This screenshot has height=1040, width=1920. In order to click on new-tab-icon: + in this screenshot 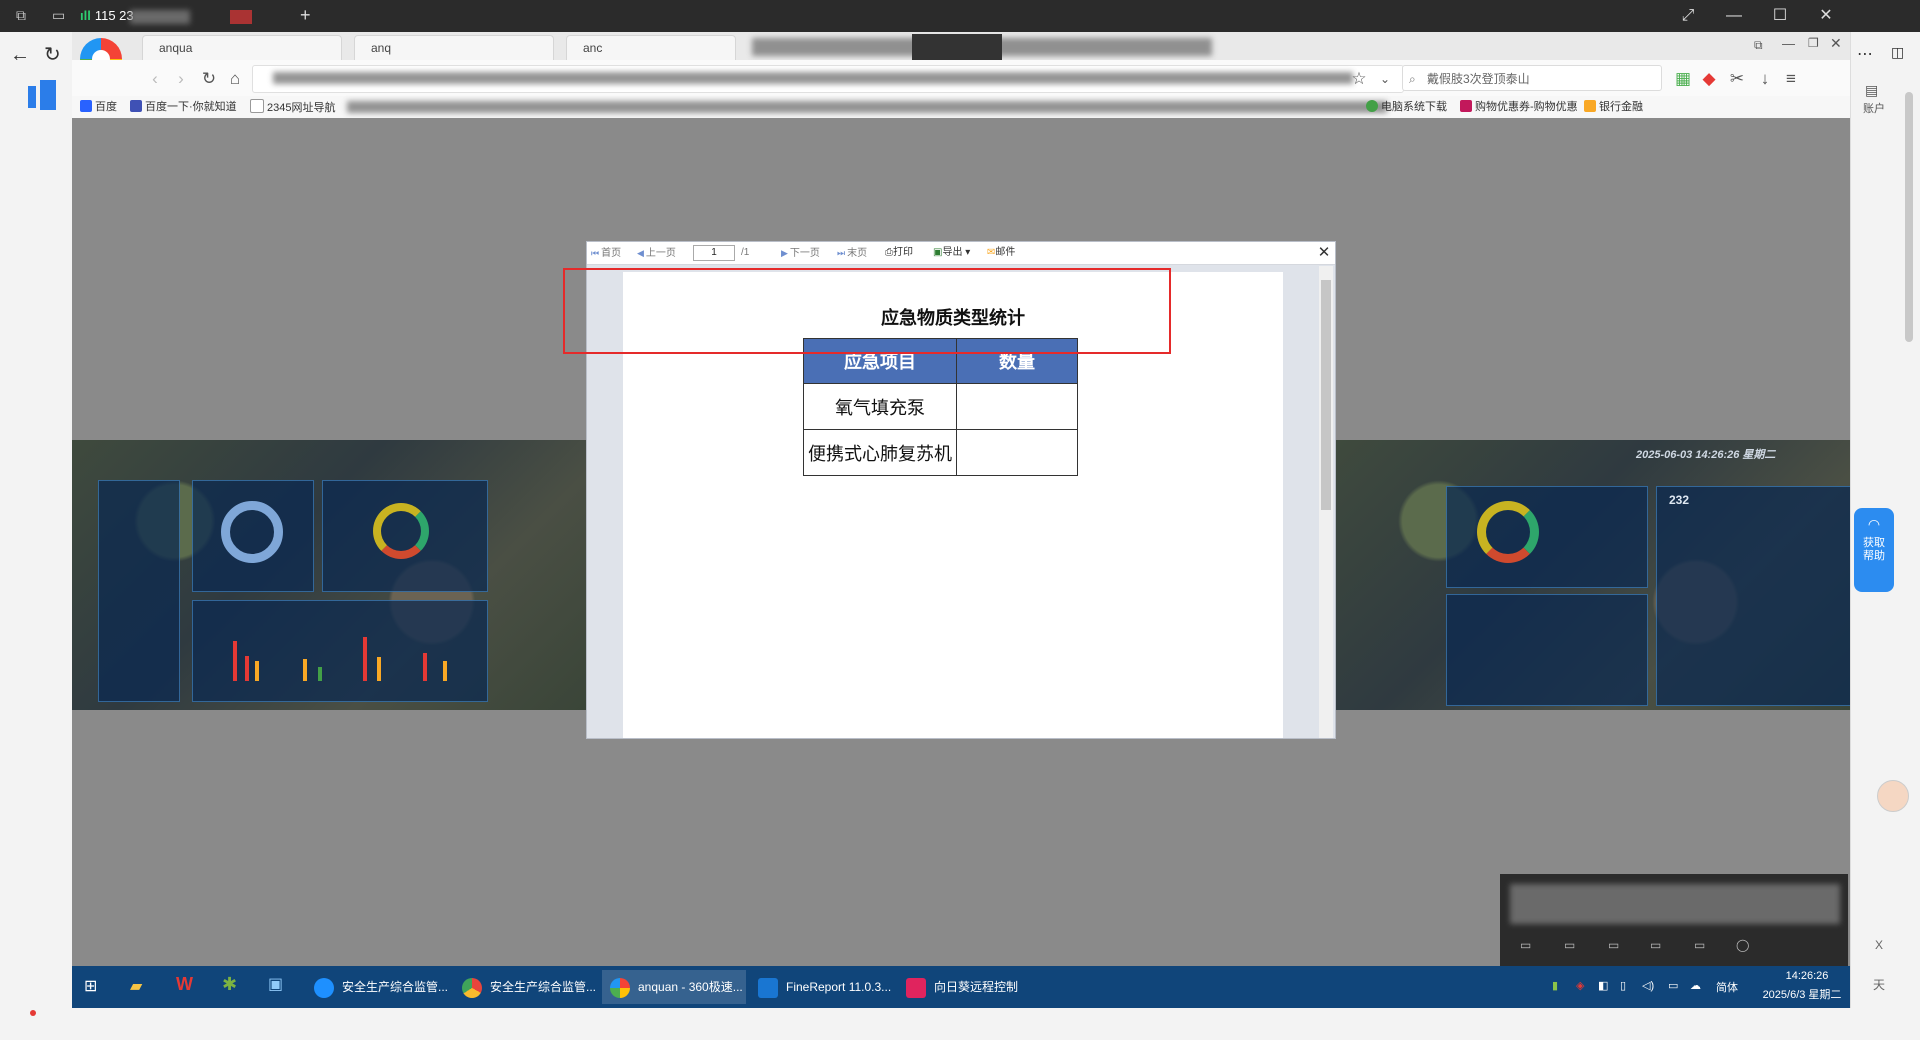, I will do `click(305, 15)`.